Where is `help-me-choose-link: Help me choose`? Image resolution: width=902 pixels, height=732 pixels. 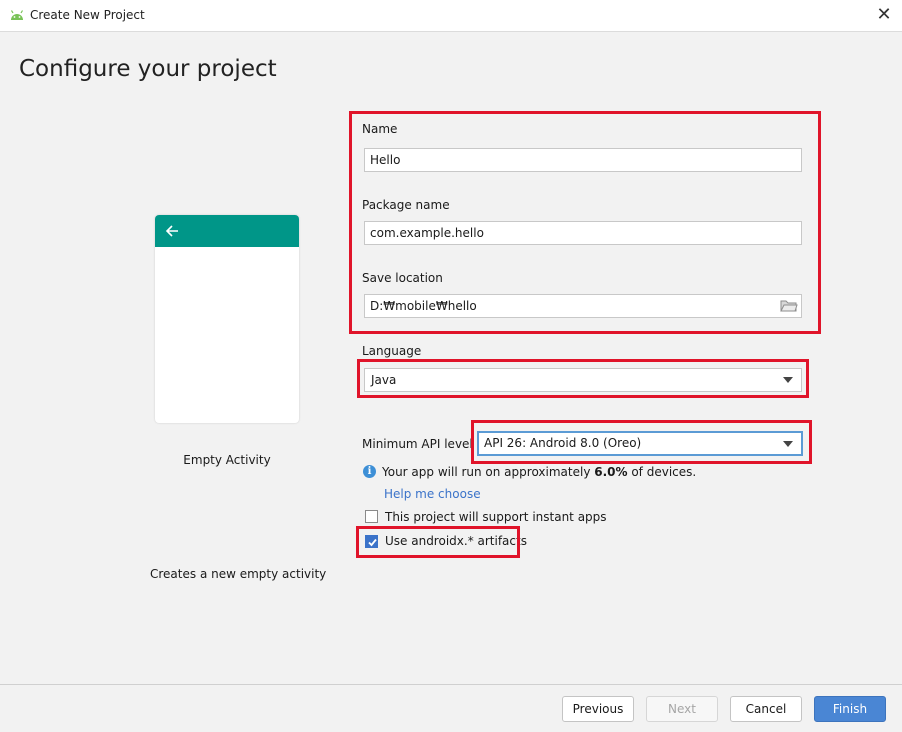
help-me-choose-link: Help me choose is located at coordinates (432, 494).